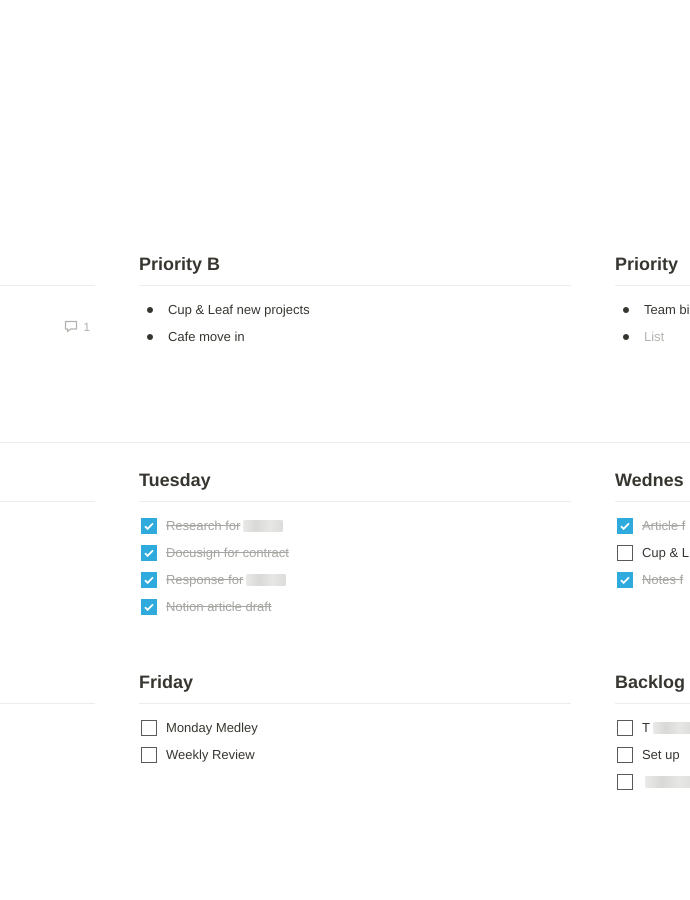  I want to click on list-item-text: Team bi, so click(667, 309).